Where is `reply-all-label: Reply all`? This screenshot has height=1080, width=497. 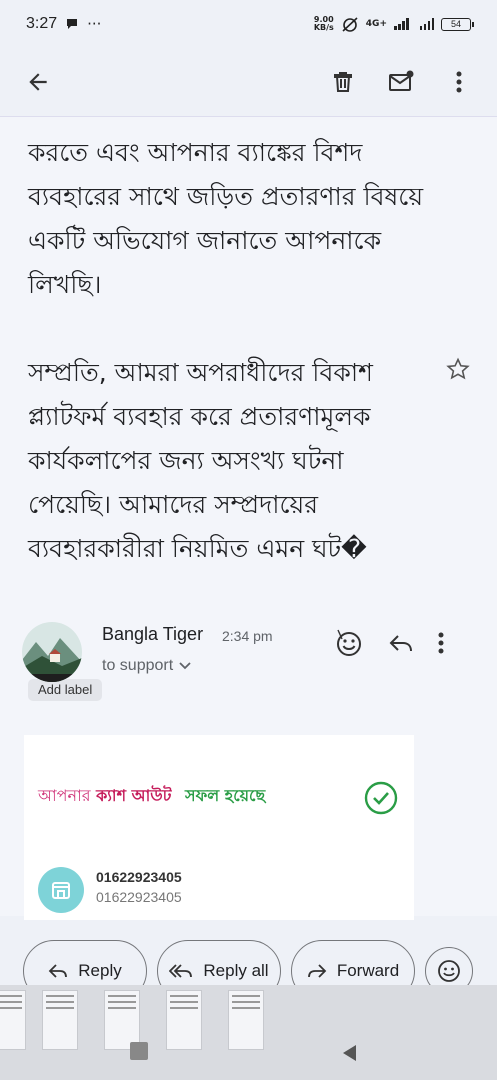 reply-all-label: Reply all is located at coordinates (236, 970).